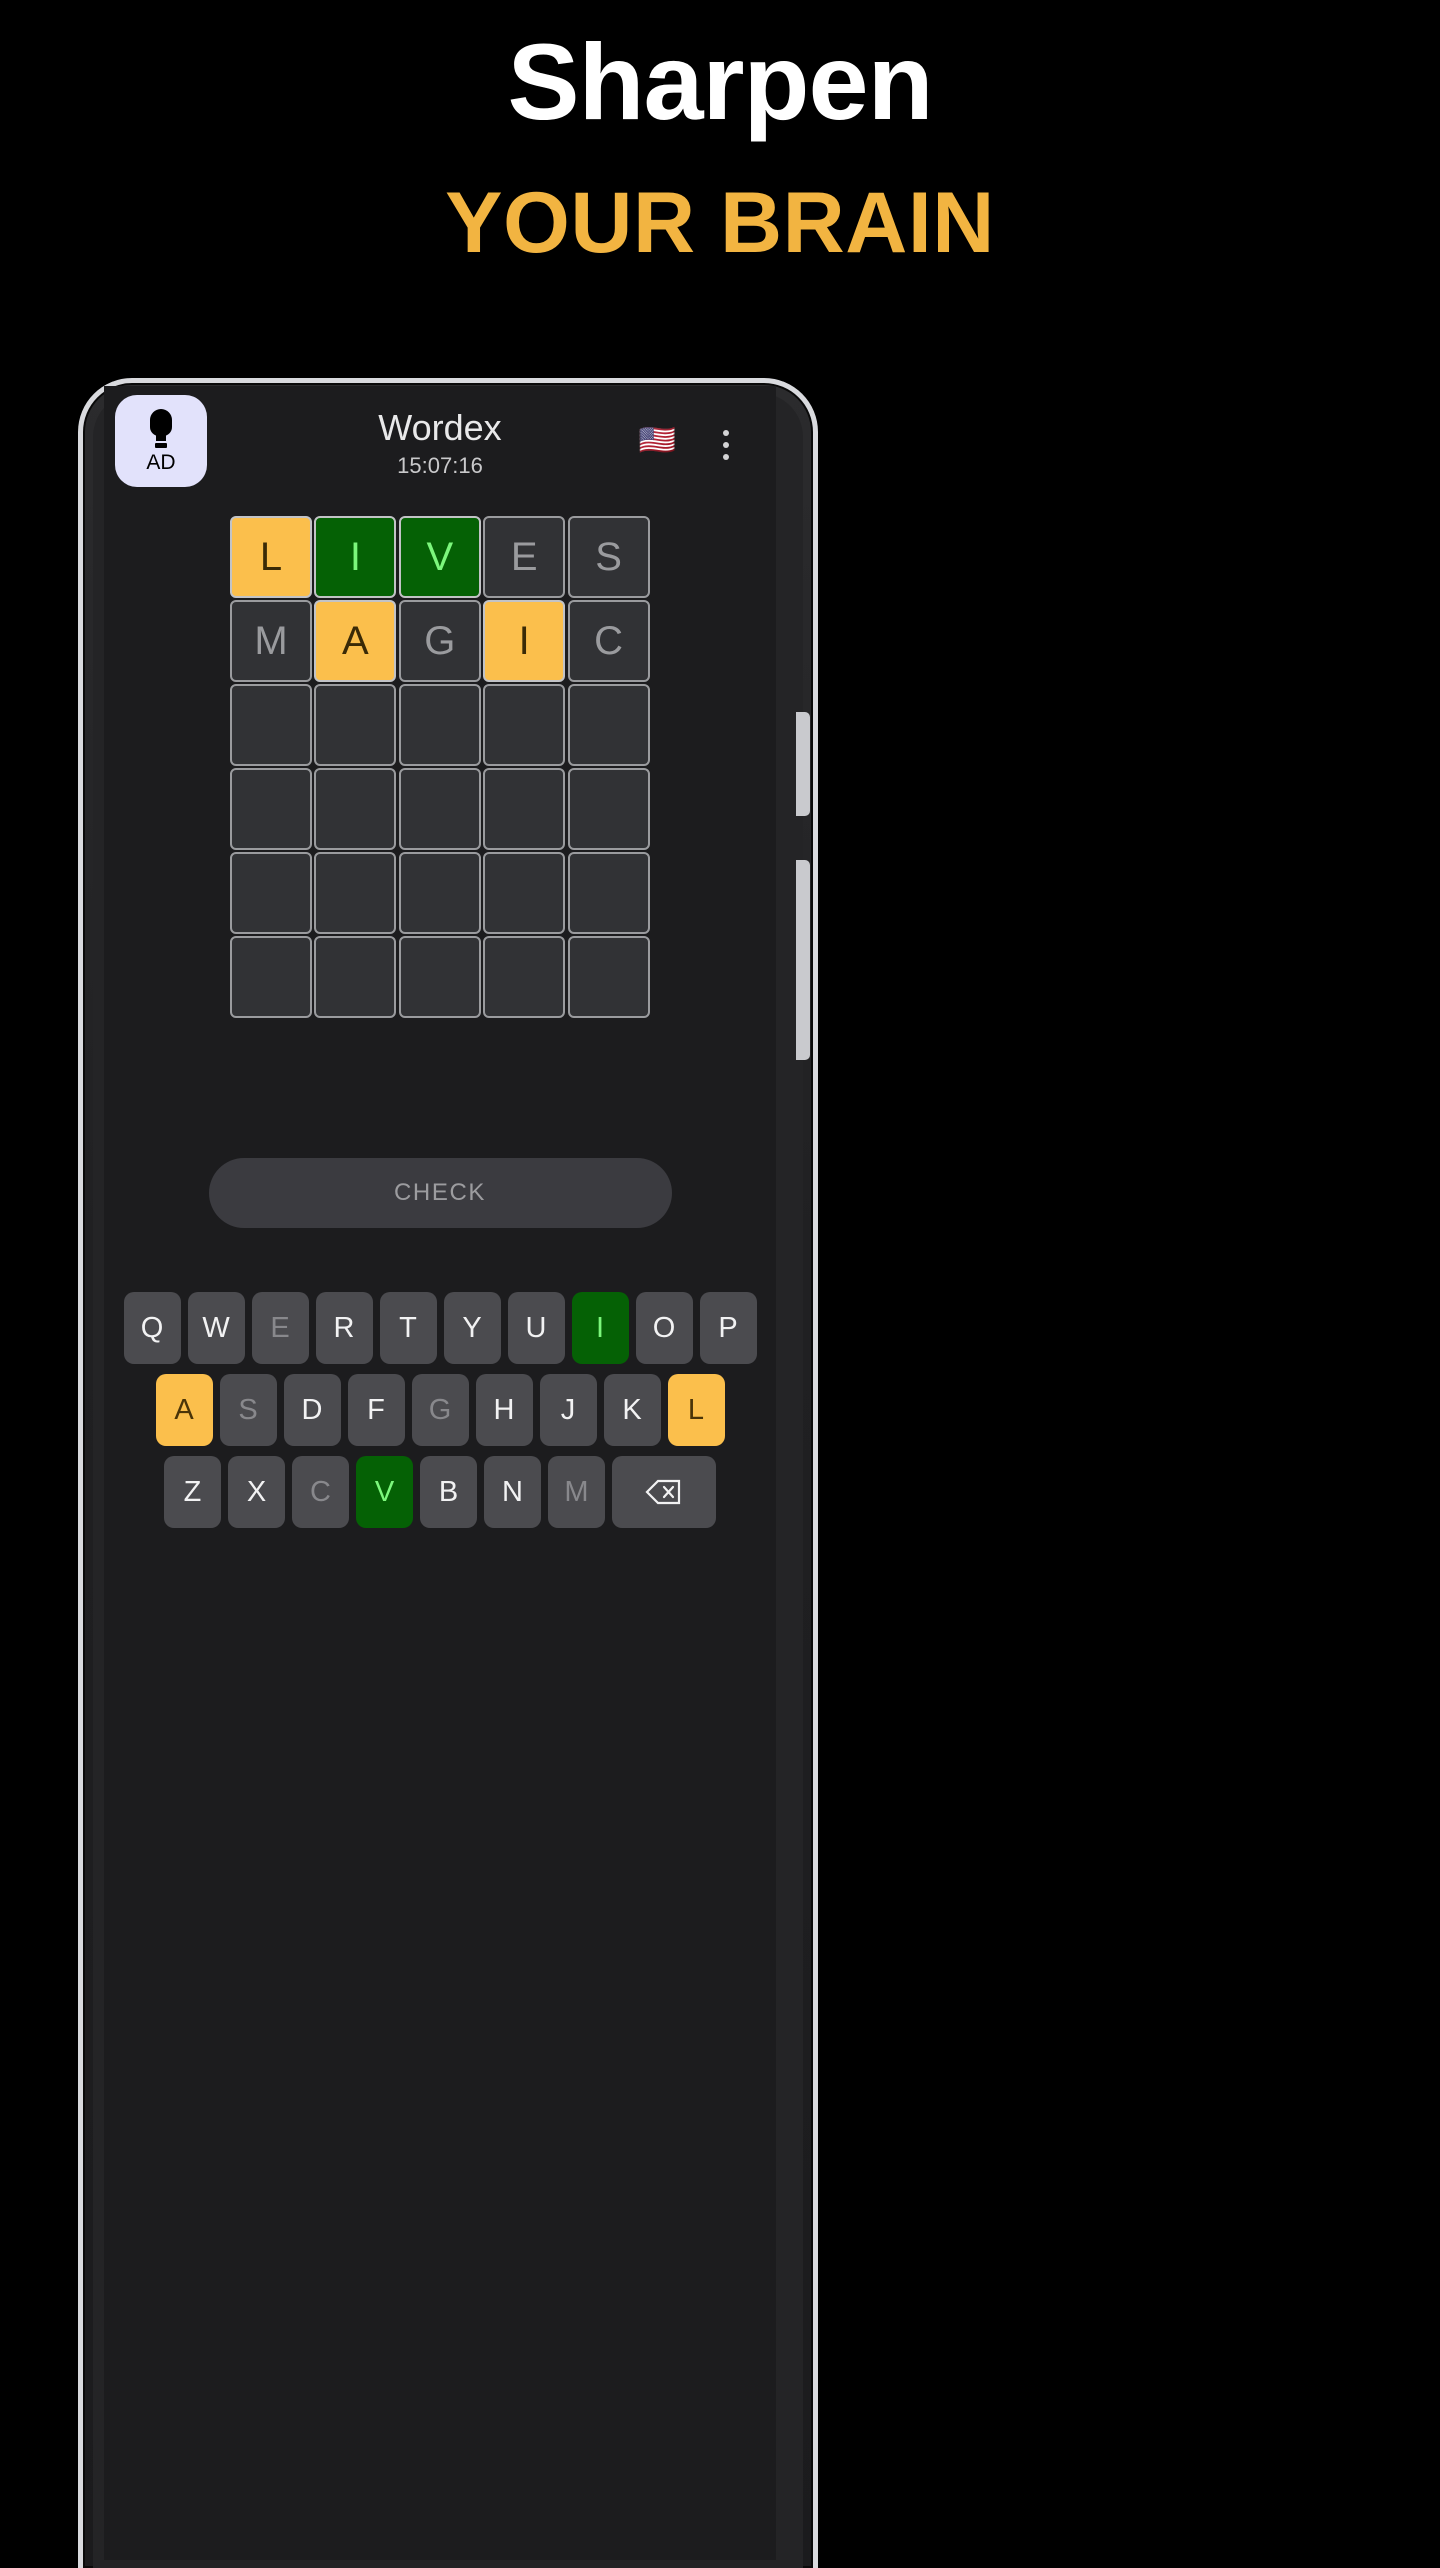  Describe the element at coordinates (439, 557) in the screenshot. I see `grid-tile: V` at that location.